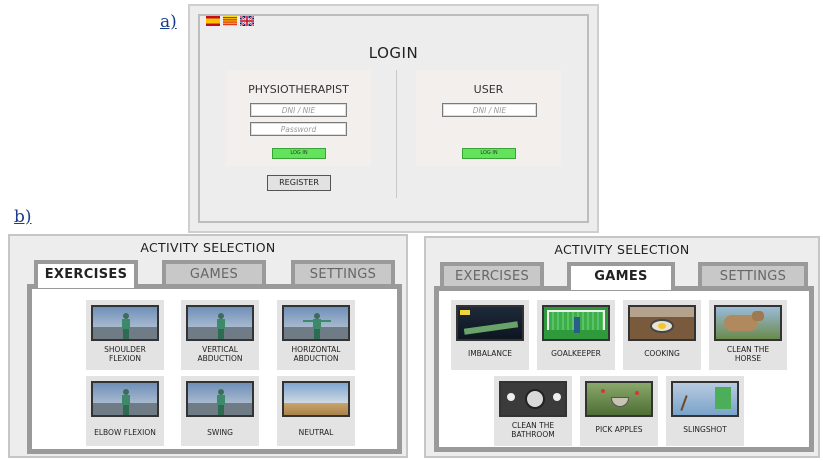  I want to click on game-tile-imbalance: IMBALANCE, so click(490, 335).